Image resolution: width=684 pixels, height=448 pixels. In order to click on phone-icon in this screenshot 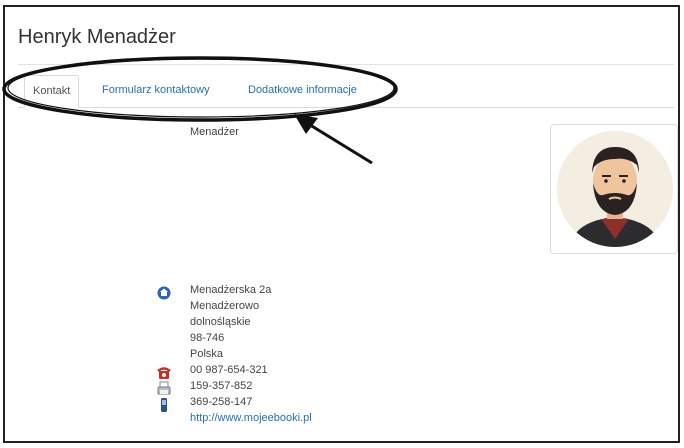, I will do `click(164, 373)`.